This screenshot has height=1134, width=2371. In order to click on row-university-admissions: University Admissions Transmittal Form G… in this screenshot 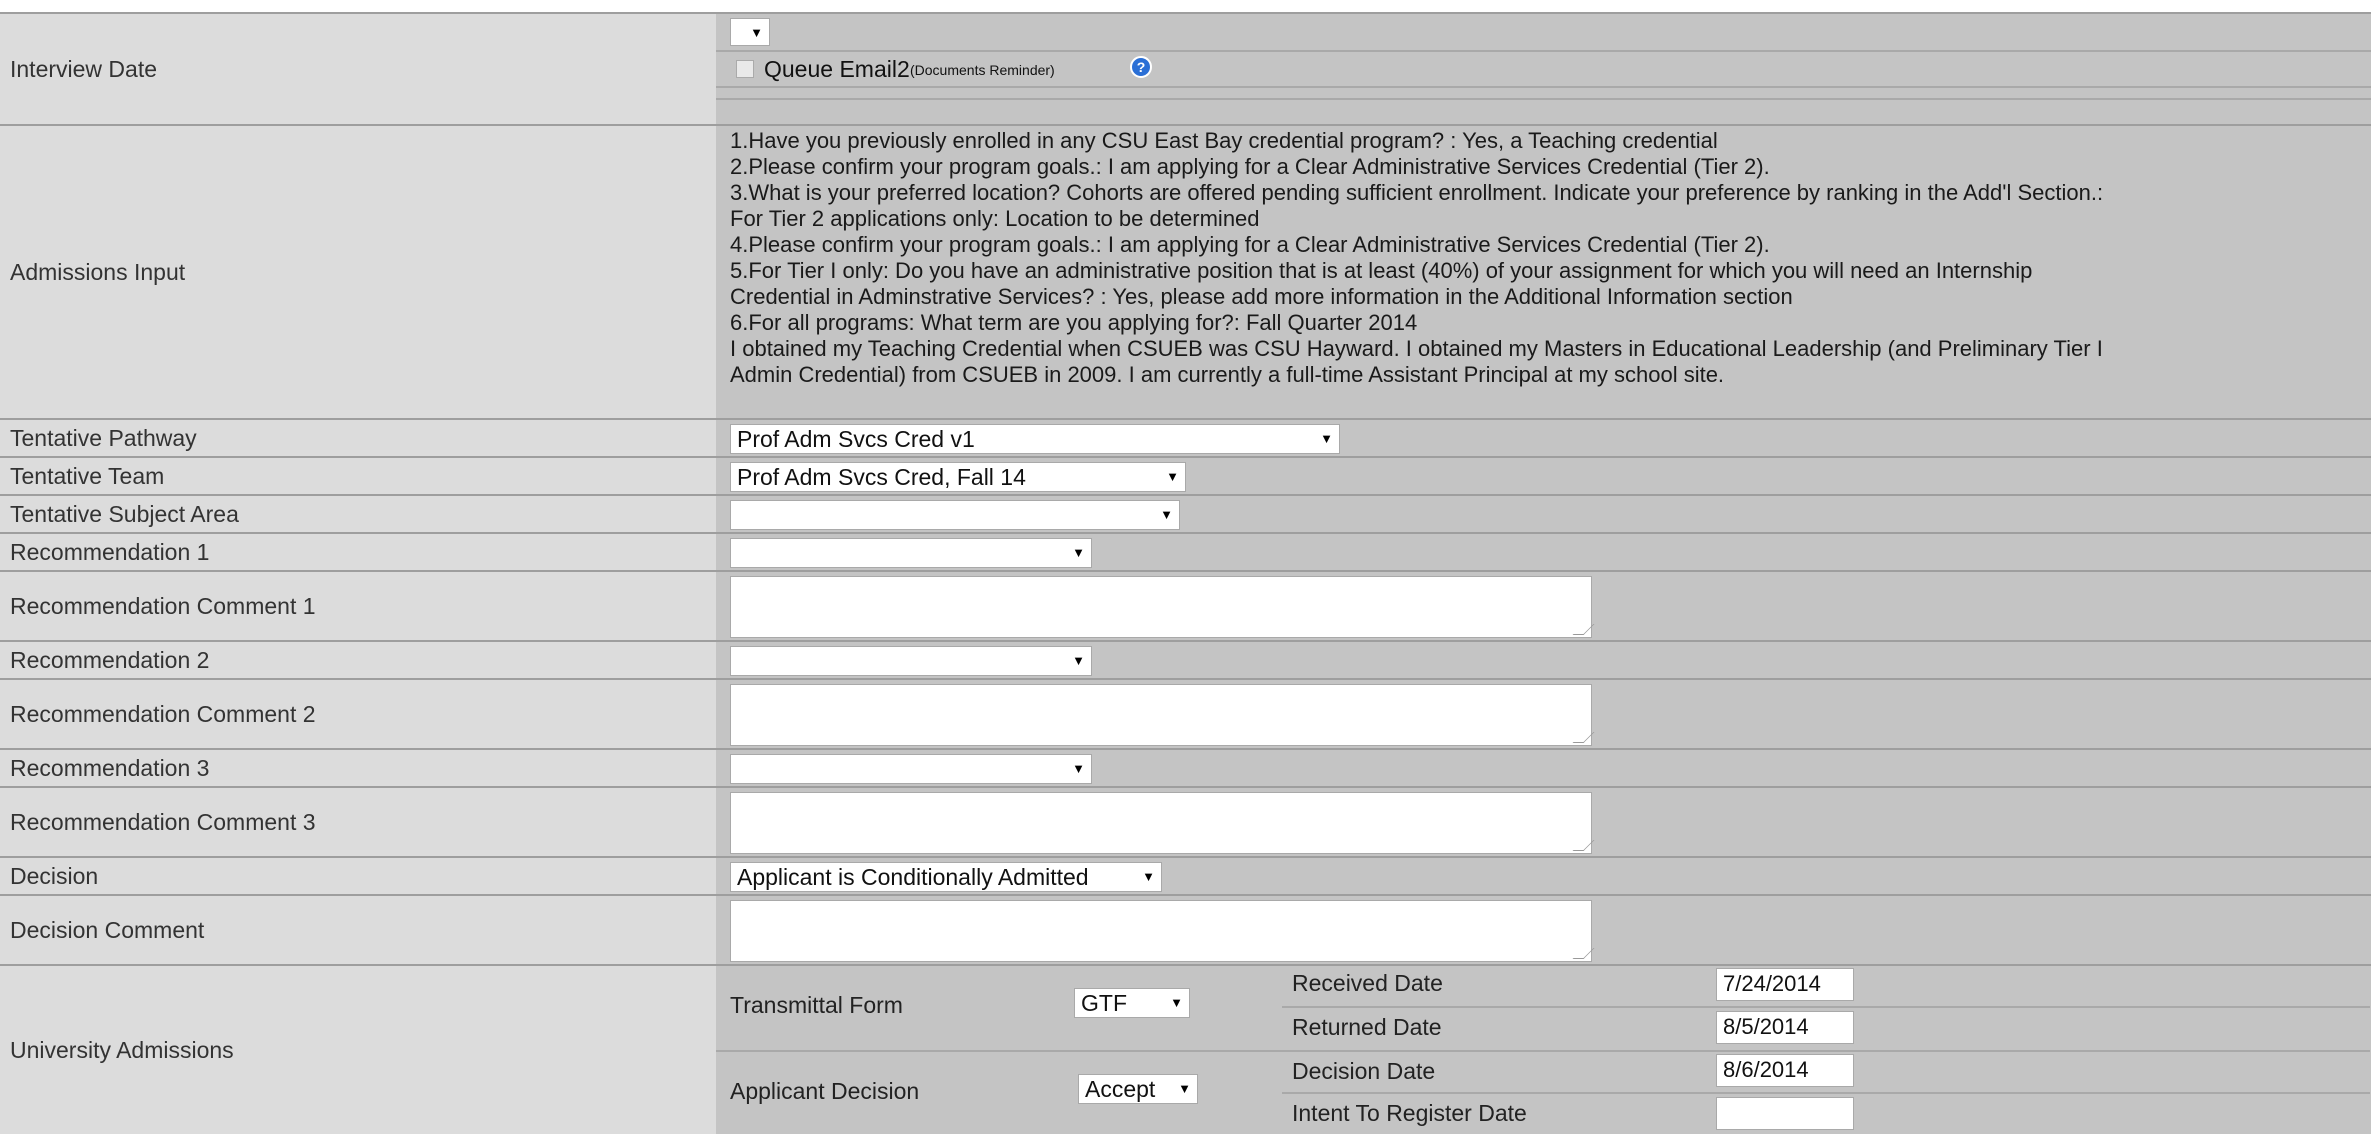, I will do `click(1185, 1049)`.